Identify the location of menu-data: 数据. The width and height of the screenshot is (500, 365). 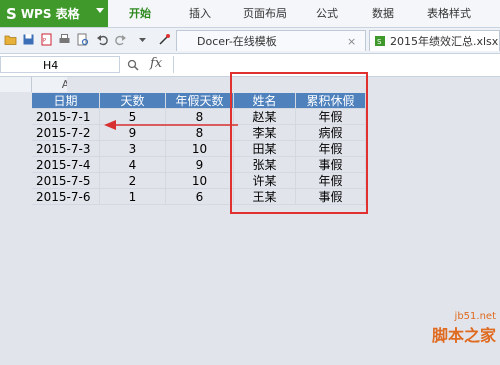
(383, 13).